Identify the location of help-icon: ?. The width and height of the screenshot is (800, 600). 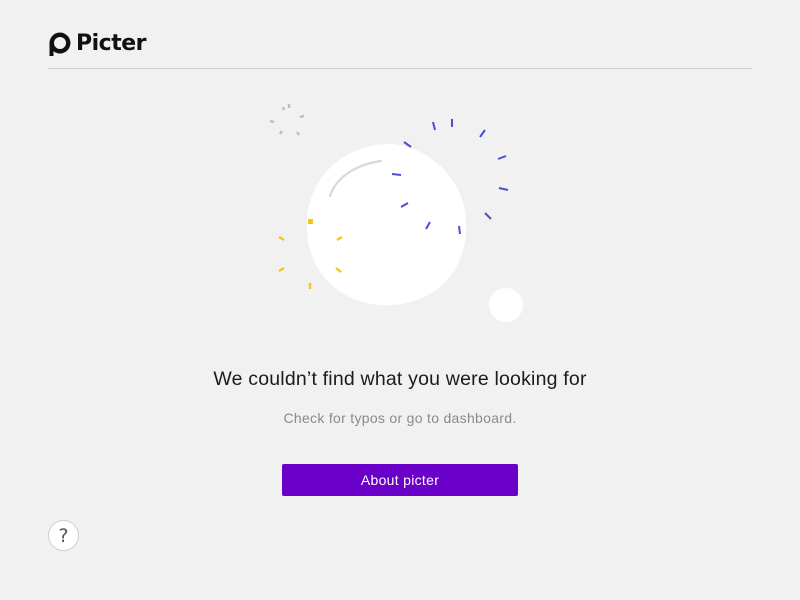
(63, 535).